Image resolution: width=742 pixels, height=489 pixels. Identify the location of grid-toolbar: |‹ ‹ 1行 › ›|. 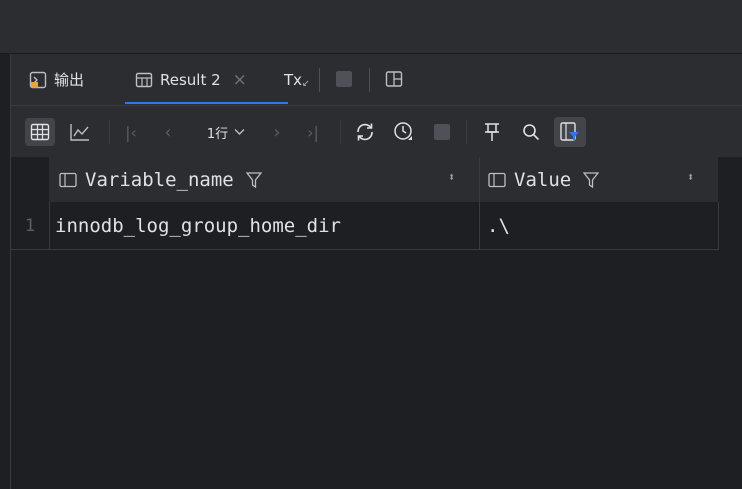
(376, 131).